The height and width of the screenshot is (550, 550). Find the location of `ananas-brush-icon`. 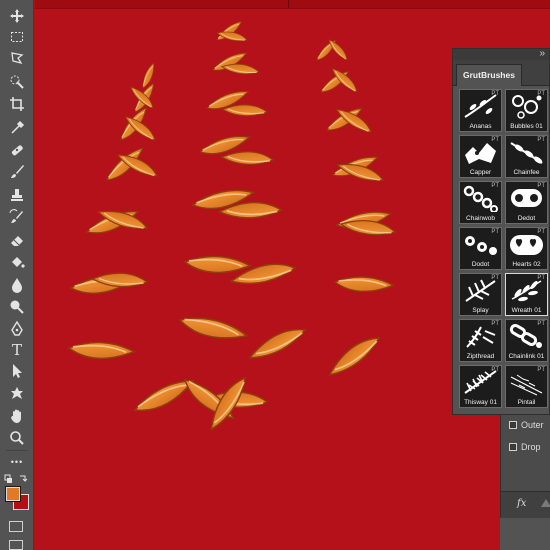

ananas-brush-icon is located at coordinates (480, 106).